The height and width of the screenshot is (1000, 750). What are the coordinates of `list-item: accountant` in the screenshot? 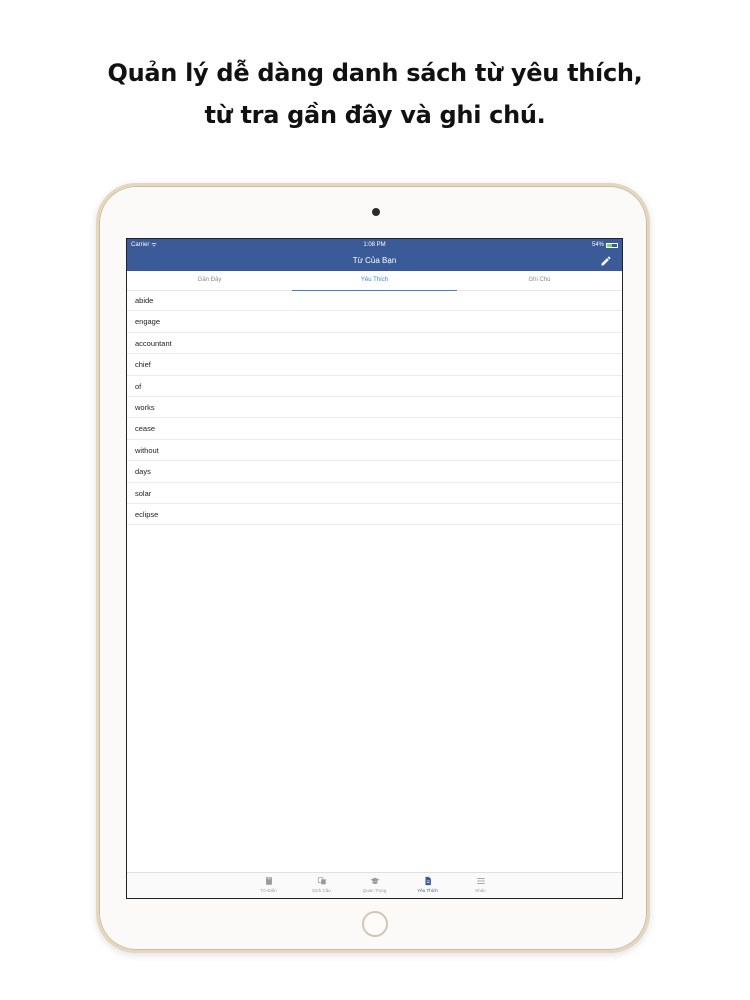 It's located at (374, 344).